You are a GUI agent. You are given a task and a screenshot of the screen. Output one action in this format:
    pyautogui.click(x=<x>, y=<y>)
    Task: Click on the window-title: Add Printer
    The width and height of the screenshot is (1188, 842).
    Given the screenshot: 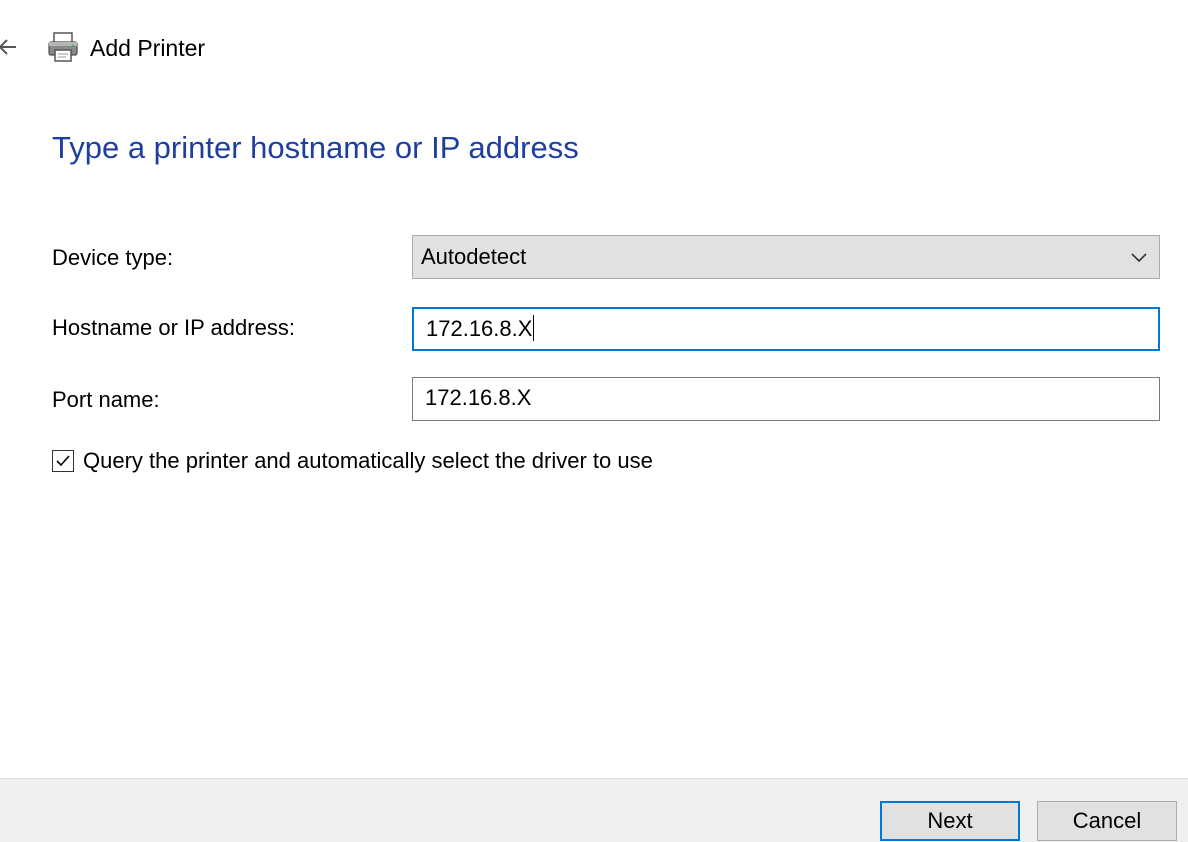 What is the action you would take?
    pyautogui.click(x=148, y=48)
    